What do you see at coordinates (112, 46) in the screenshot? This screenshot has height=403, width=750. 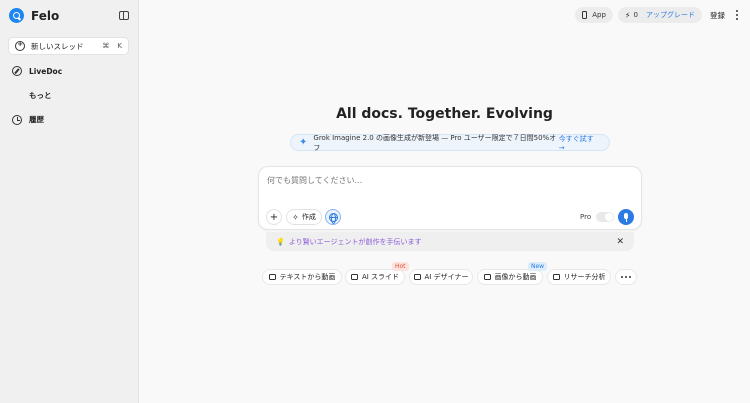 I see `new-thread-shortcut: ⌘ K` at bounding box center [112, 46].